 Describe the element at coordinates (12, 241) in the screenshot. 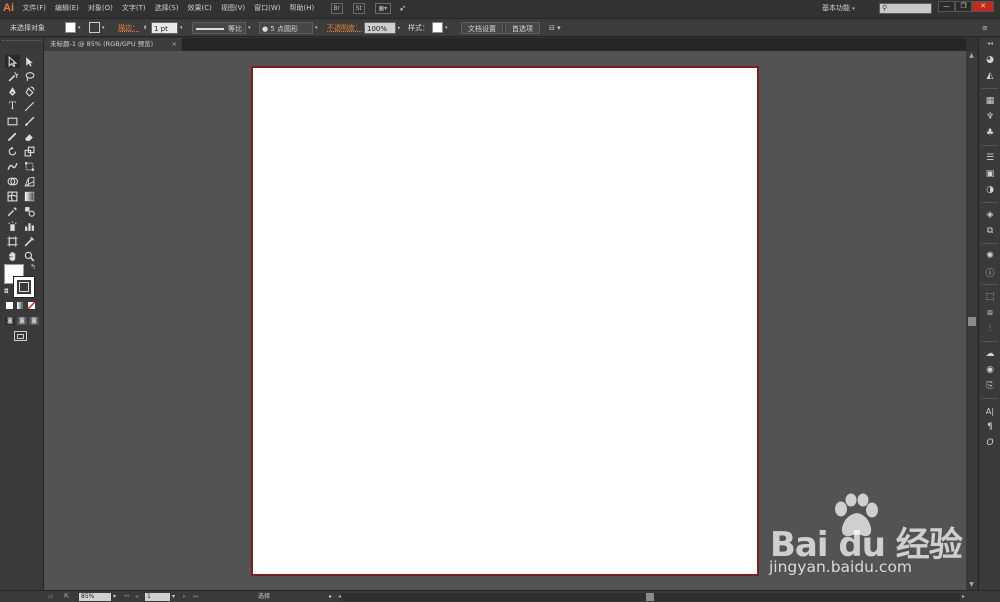

I see `artboard-tool-icon` at that location.